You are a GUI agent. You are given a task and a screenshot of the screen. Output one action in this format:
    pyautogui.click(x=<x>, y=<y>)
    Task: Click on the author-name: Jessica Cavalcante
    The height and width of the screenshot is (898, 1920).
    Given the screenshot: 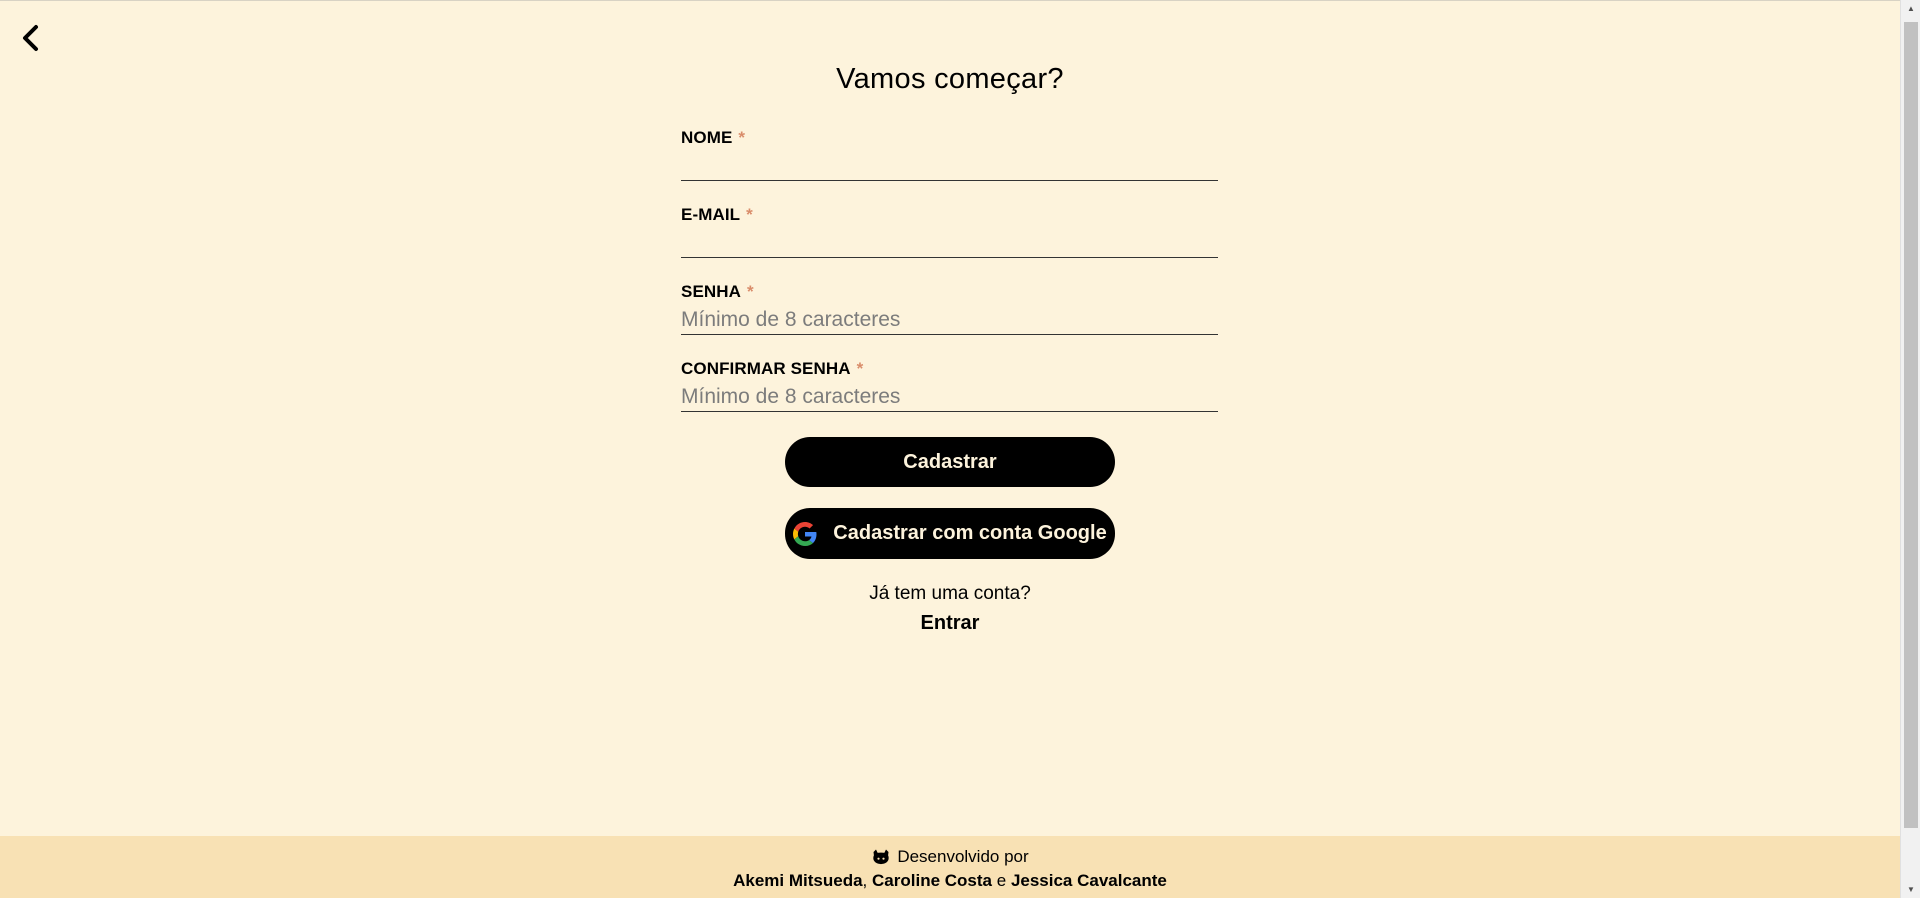 What is the action you would take?
    pyautogui.click(x=1088, y=880)
    